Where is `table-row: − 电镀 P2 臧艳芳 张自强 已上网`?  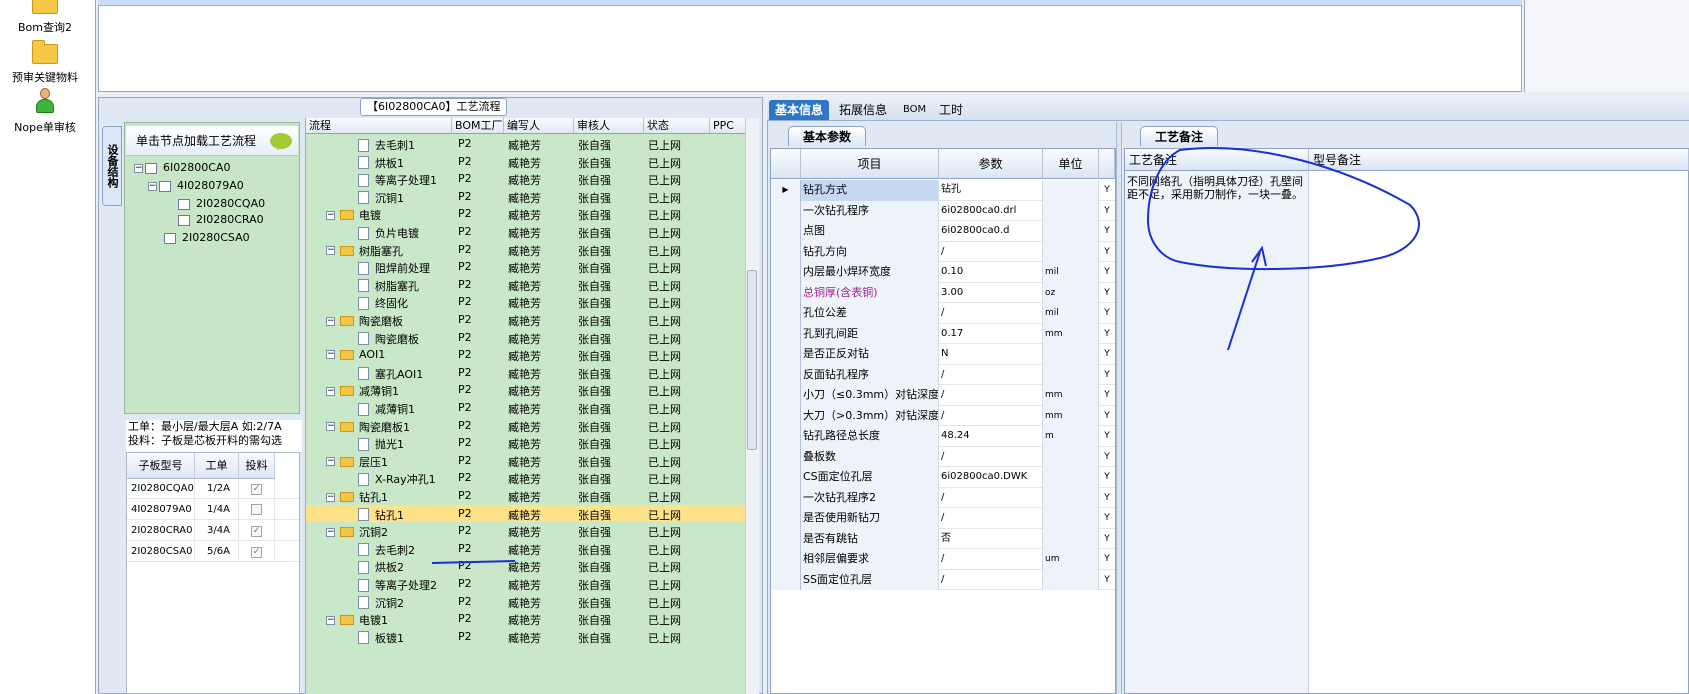
table-row: − 电镀 P2 臧艳芳 张自强 已上网 is located at coordinates (525, 214).